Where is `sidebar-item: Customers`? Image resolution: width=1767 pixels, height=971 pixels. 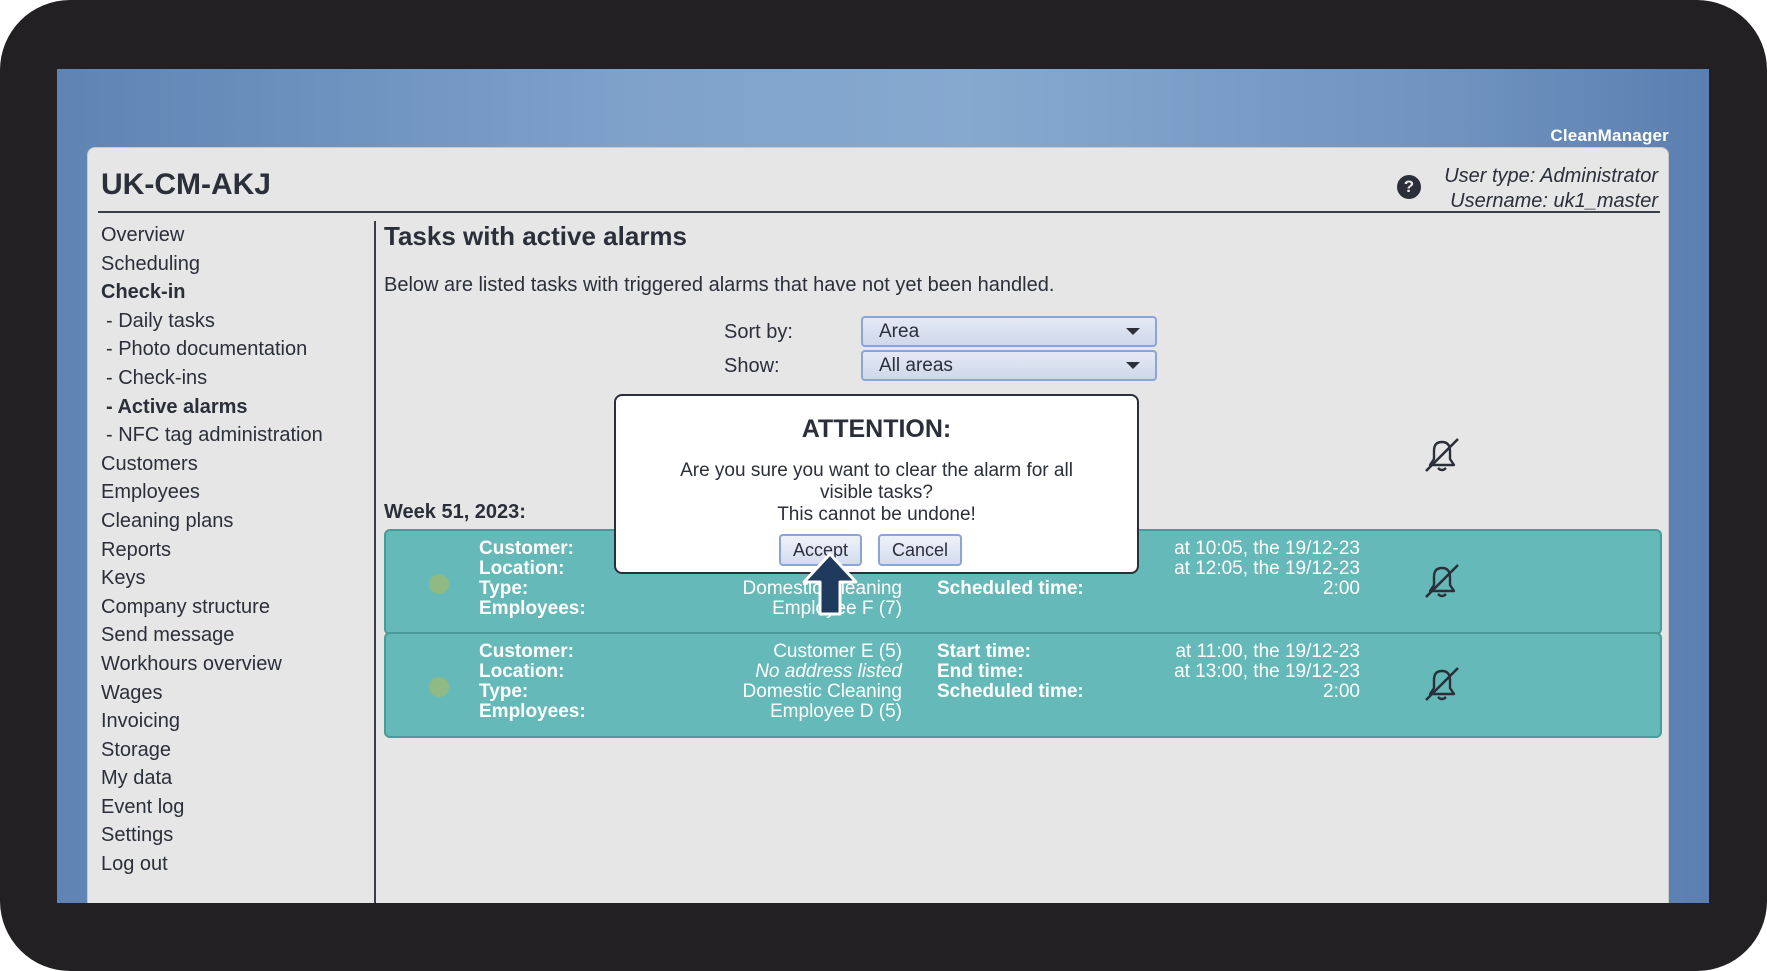
sidebar-item: Customers is located at coordinates (251, 464).